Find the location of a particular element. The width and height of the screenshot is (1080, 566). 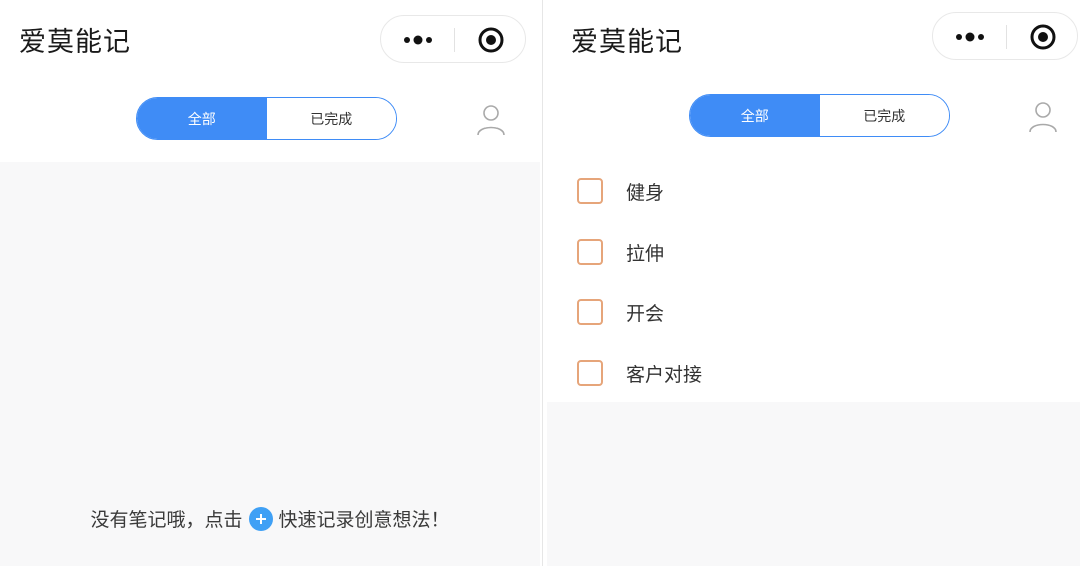

list-item: 开会 is located at coordinates (813, 311).